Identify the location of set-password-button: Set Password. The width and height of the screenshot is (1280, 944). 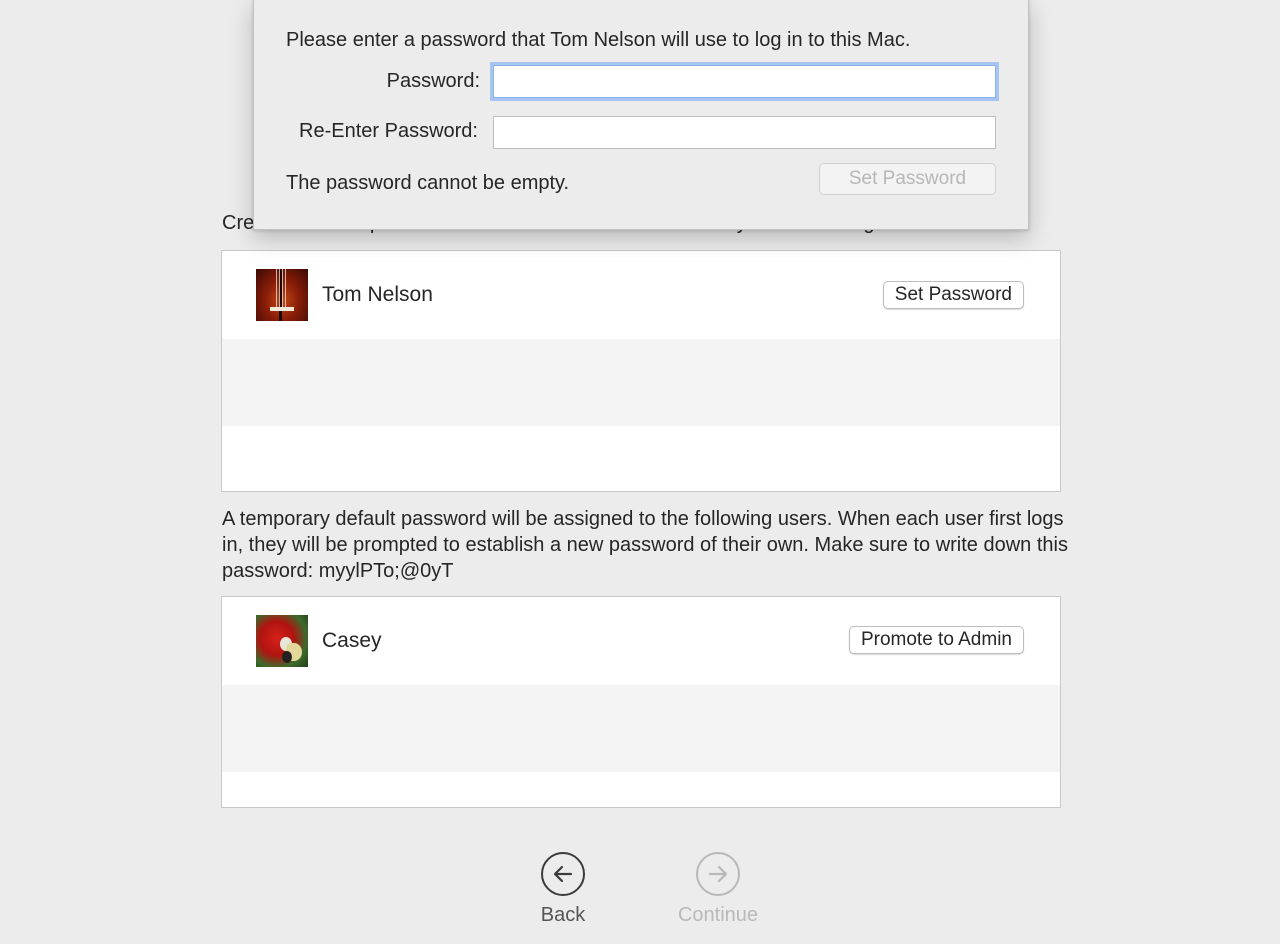
(953, 295).